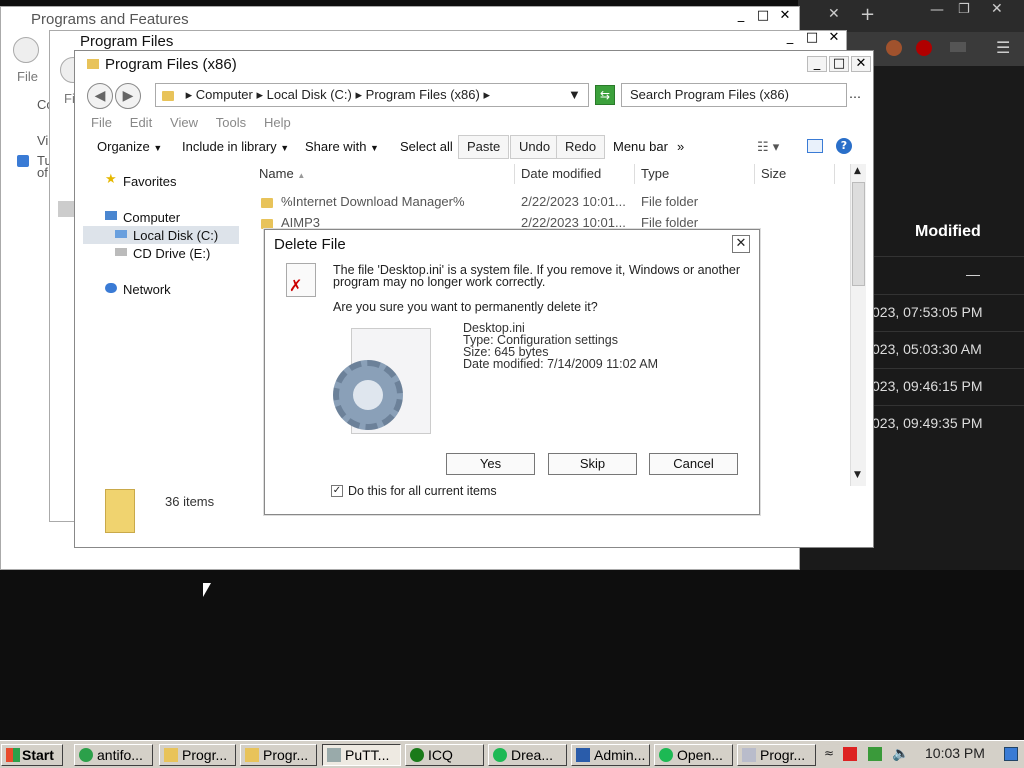  I want to click on avatar-icon, so click(894, 48).